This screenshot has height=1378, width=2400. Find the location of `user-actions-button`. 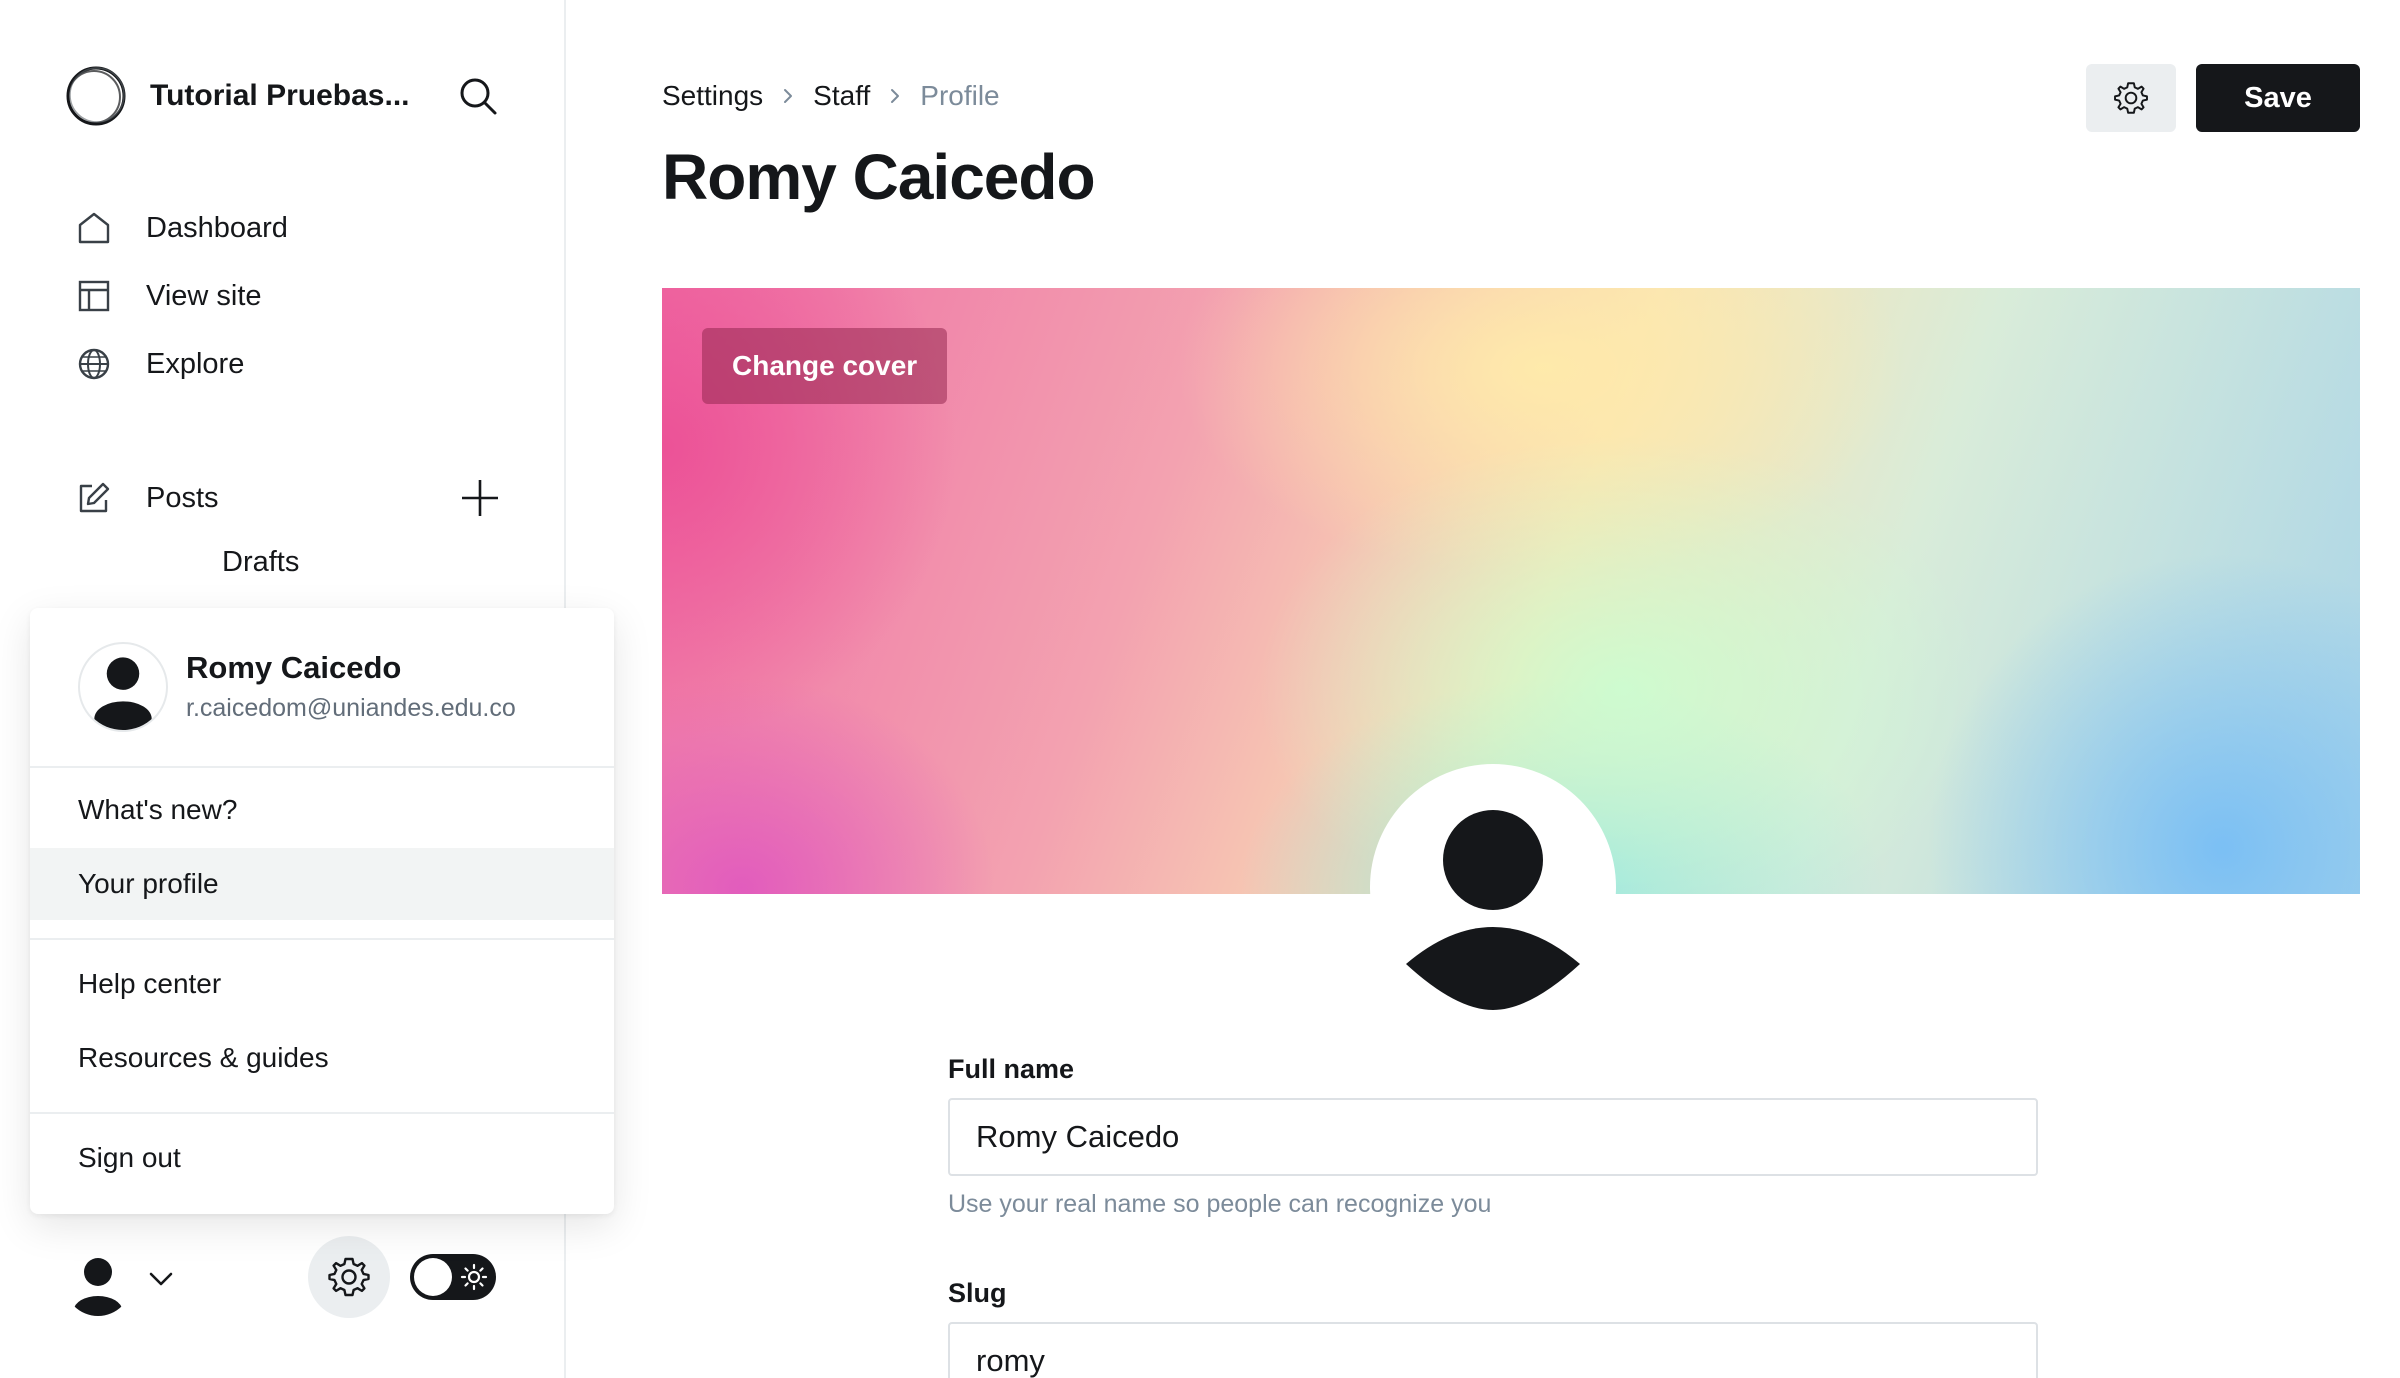

user-actions-button is located at coordinates (2131, 98).